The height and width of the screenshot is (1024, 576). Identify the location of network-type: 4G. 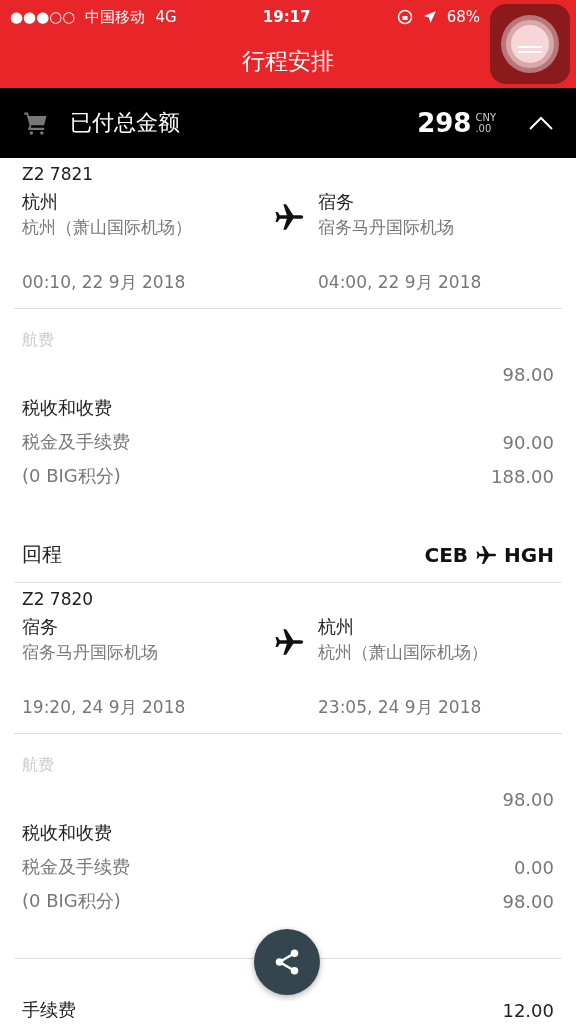
(166, 17).